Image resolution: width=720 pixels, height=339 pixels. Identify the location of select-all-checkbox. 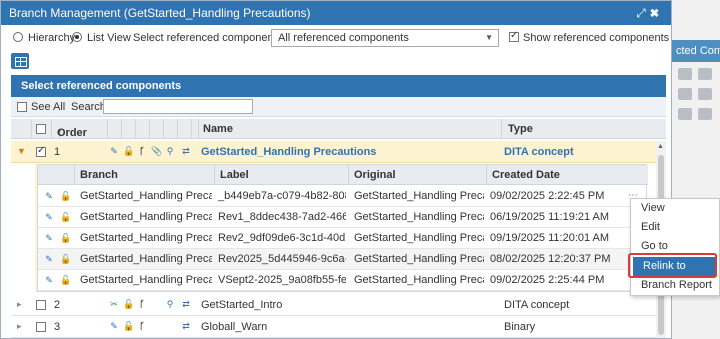
(41, 129).